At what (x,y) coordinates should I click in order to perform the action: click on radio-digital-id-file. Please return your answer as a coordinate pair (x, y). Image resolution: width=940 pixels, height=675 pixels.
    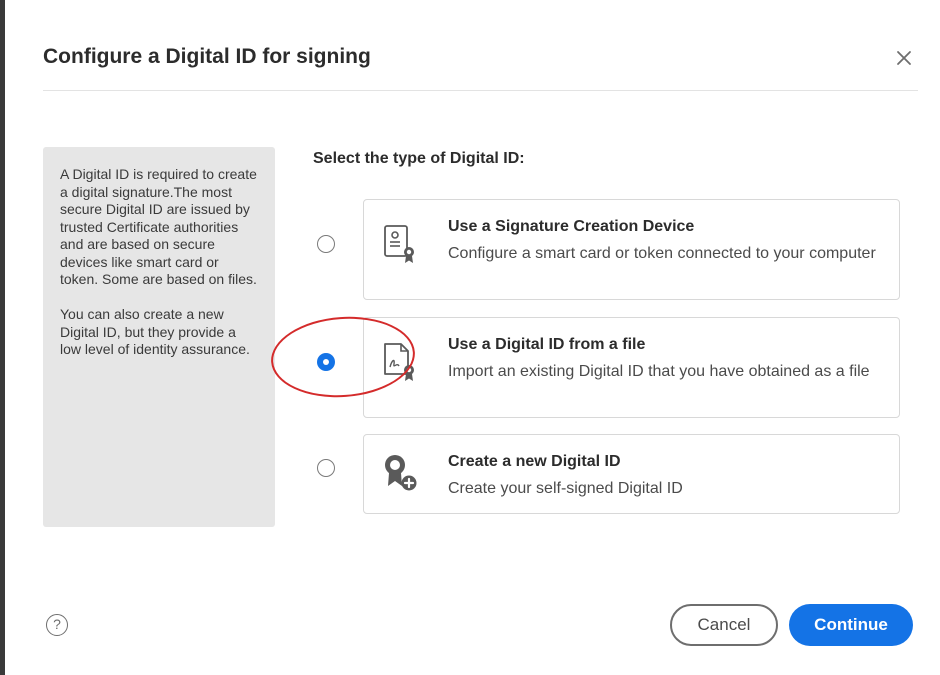
    Looking at the image, I should click on (326, 362).